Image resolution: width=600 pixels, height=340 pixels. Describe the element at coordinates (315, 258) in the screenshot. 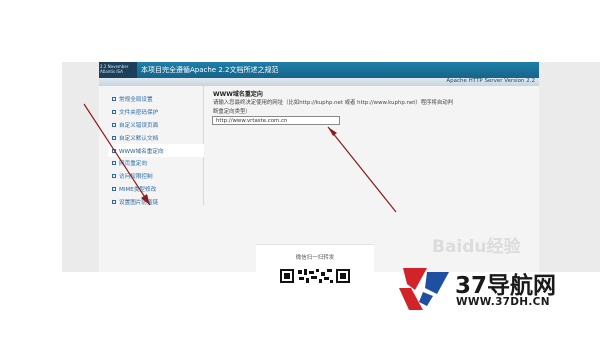

I see `qr-label: 微信扫一扫转发` at that location.